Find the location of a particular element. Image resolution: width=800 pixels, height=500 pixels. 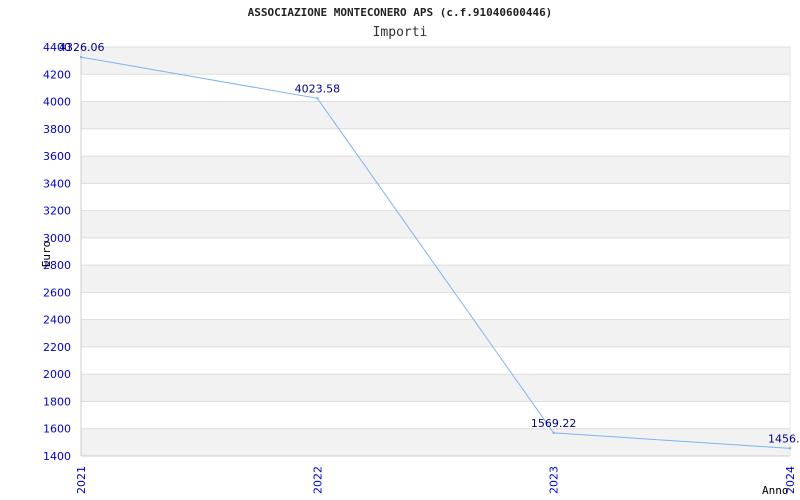

y-tick-label: 4000 is located at coordinates (57, 102).